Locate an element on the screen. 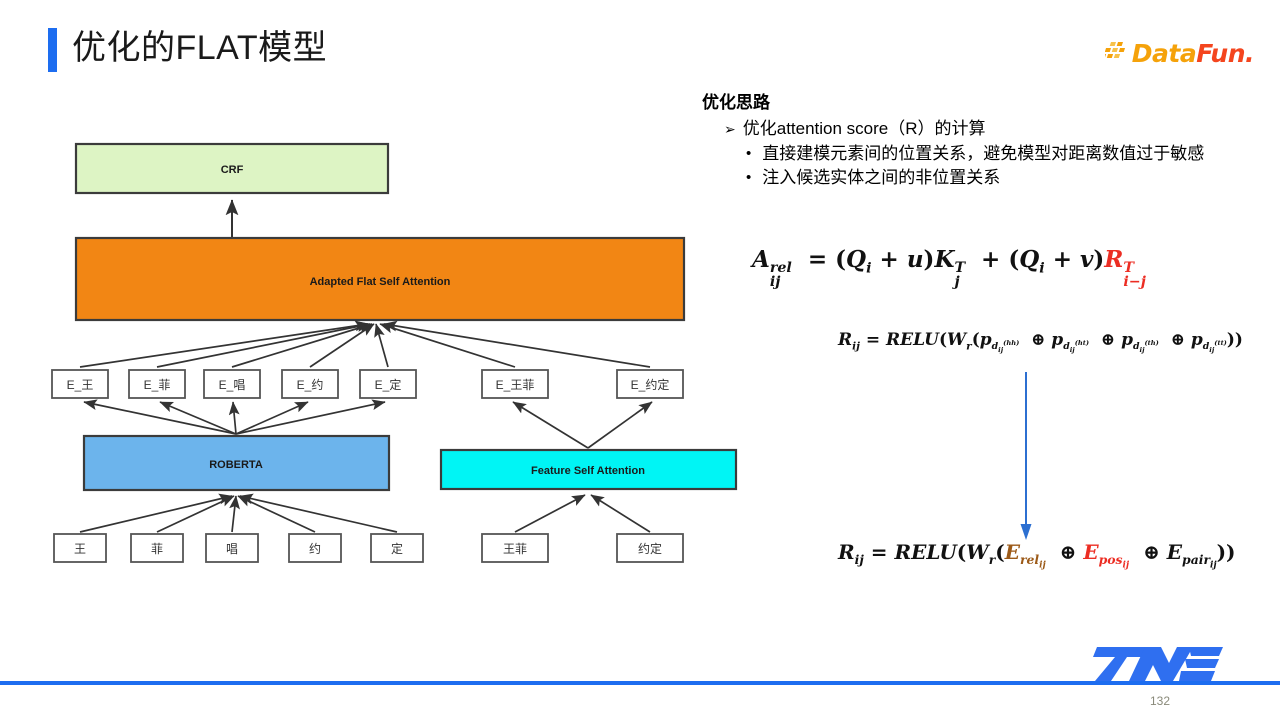 Image resolution: width=1280 pixels, height=720 pixels. bullet-level1-attention-score: ➢ 优化attention score（R）的计算 is located at coordinates (993, 129).